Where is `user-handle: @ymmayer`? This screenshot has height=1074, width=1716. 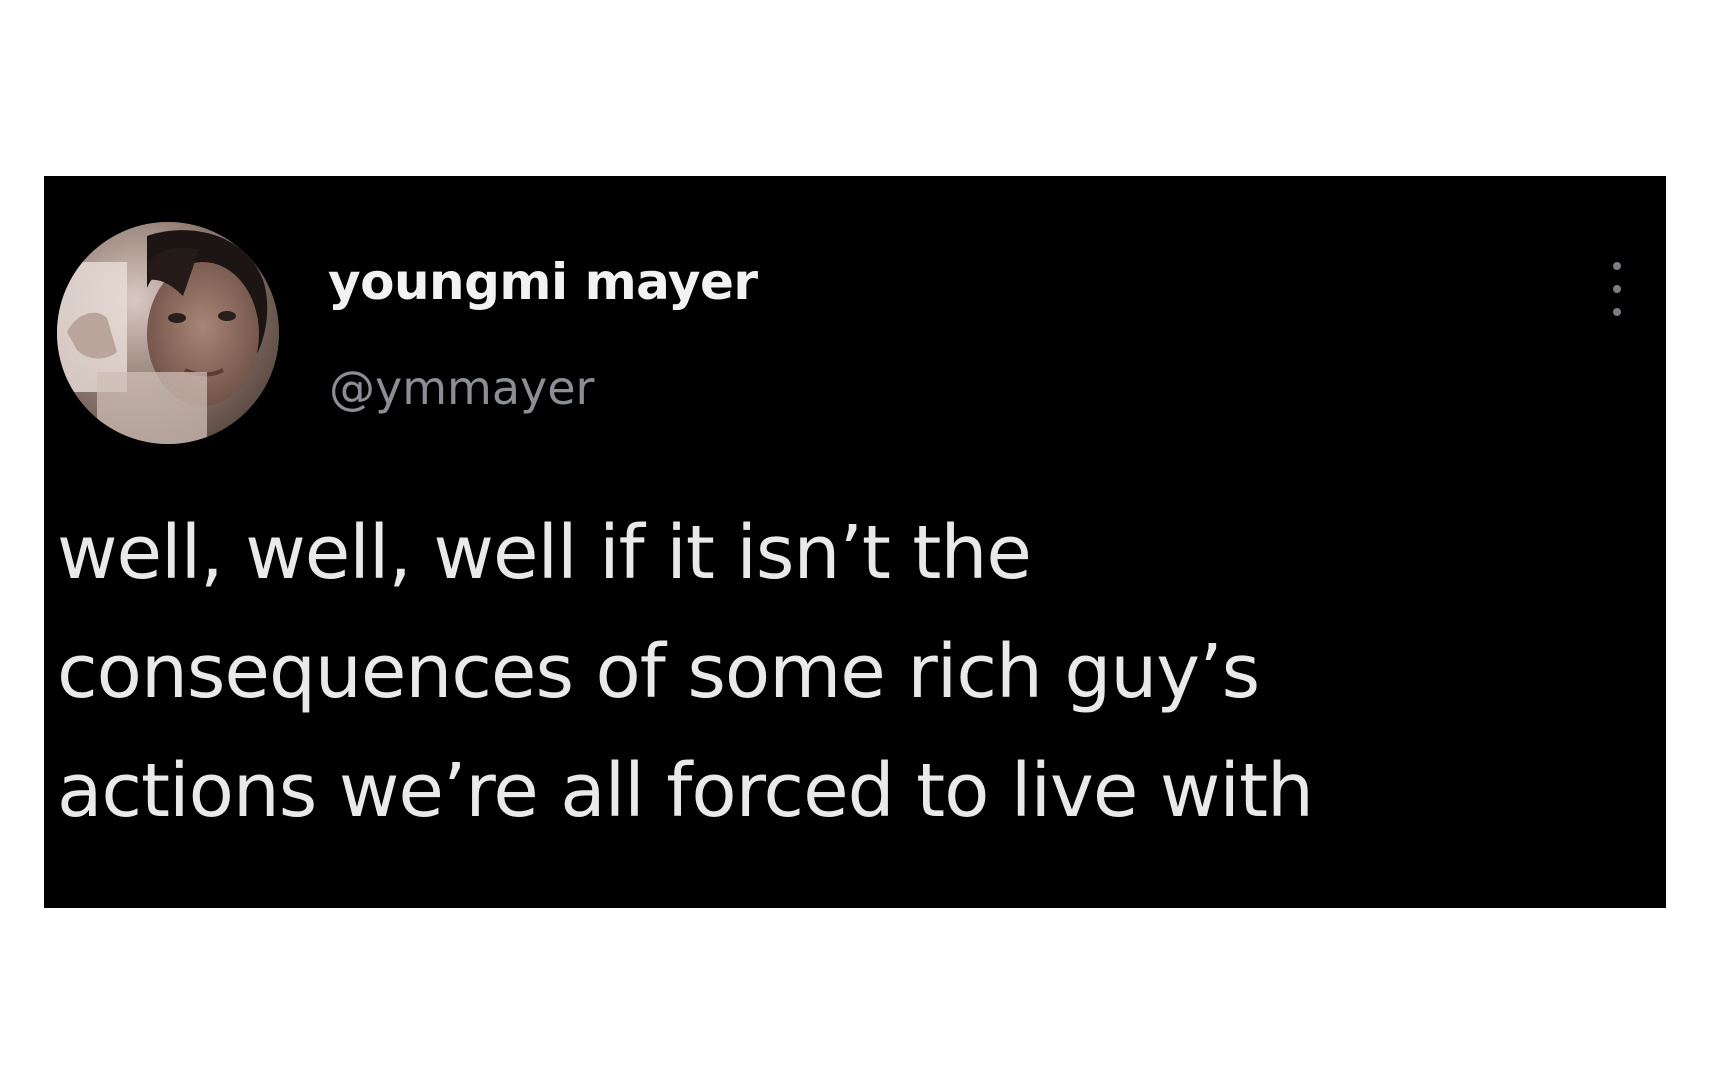 user-handle: @ymmayer is located at coordinates (461, 388).